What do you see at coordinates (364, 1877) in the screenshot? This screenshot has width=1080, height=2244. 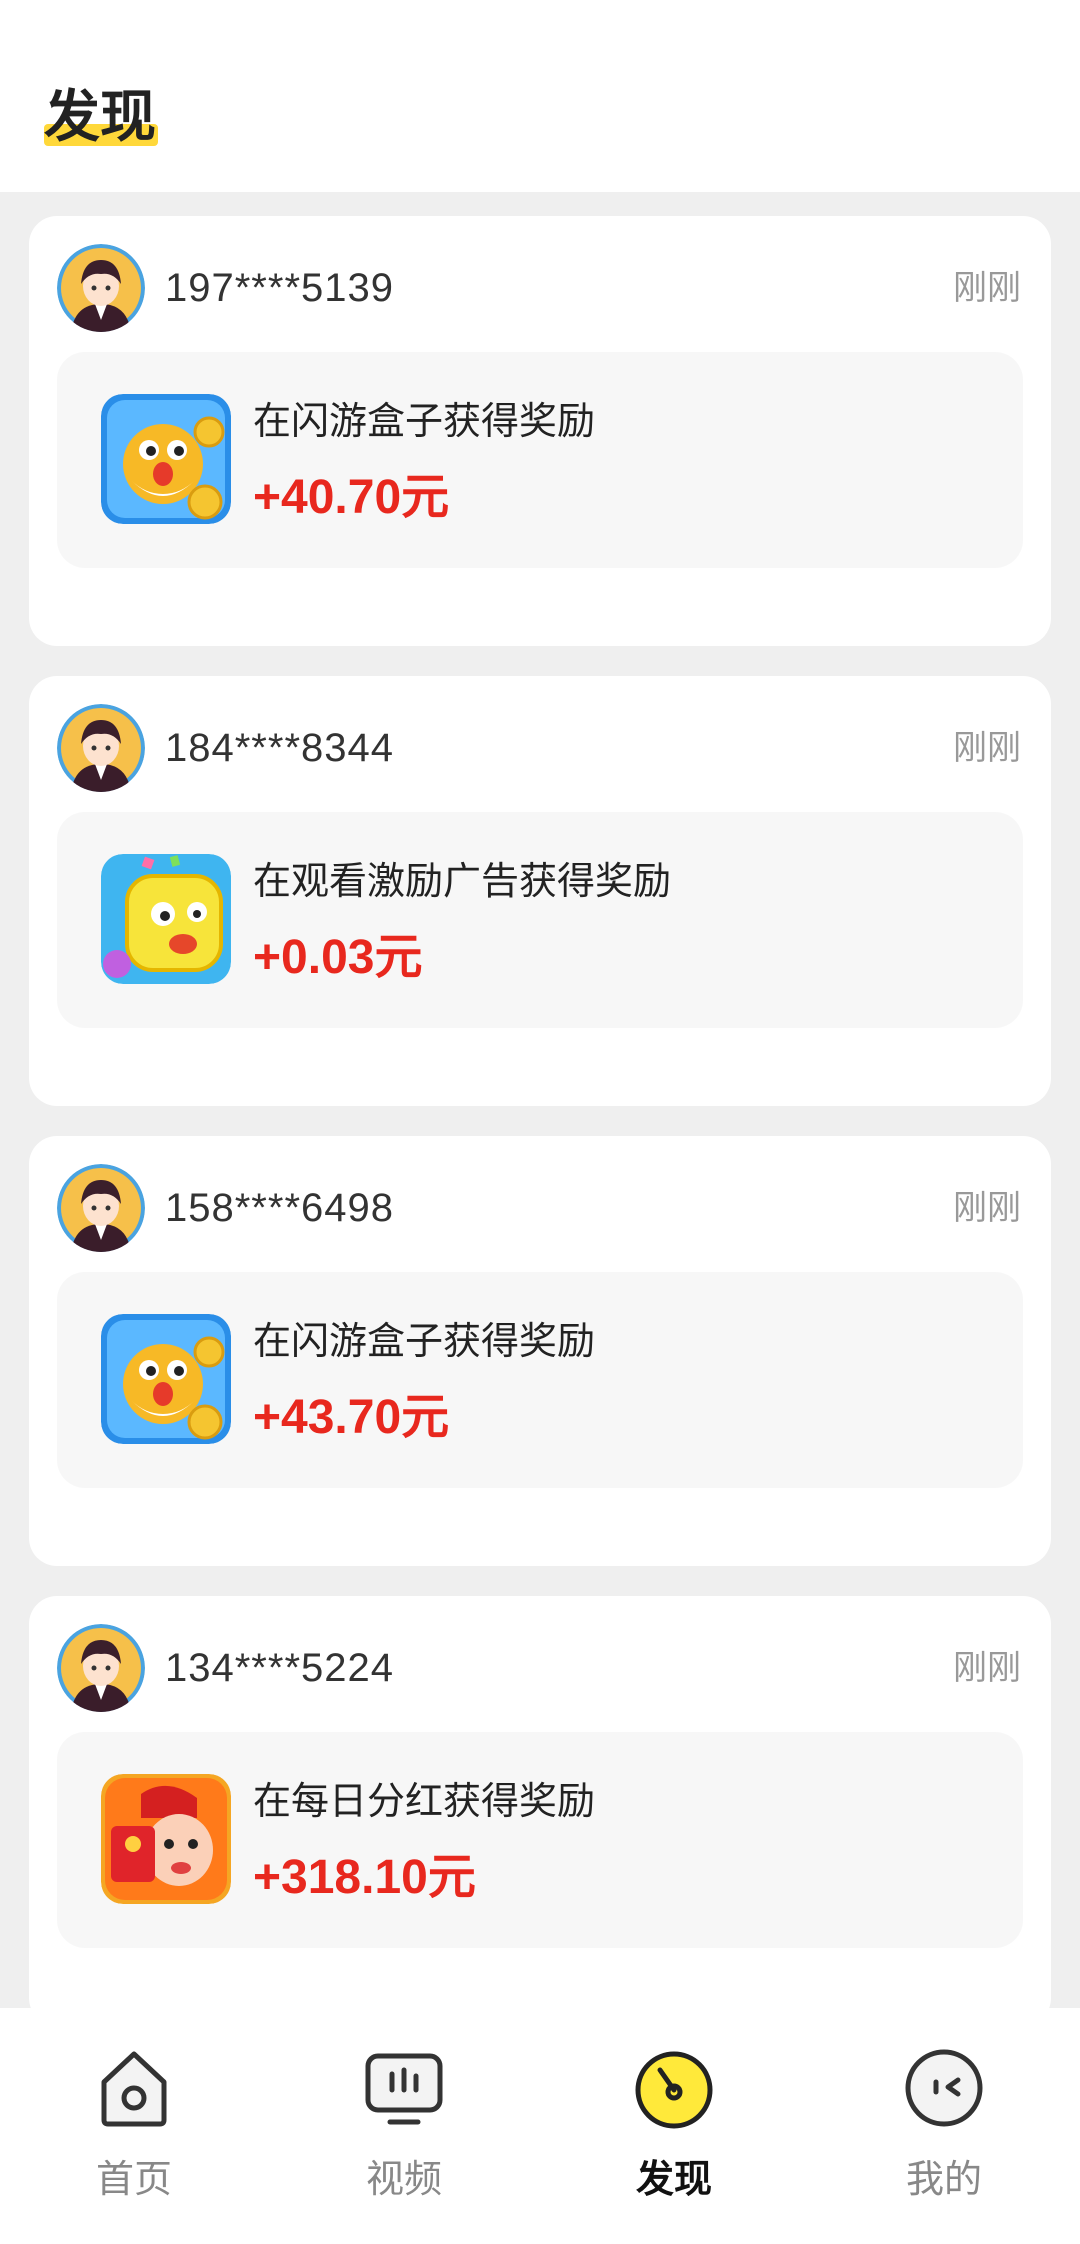 I see `reward-amount: +318.10元` at bounding box center [364, 1877].